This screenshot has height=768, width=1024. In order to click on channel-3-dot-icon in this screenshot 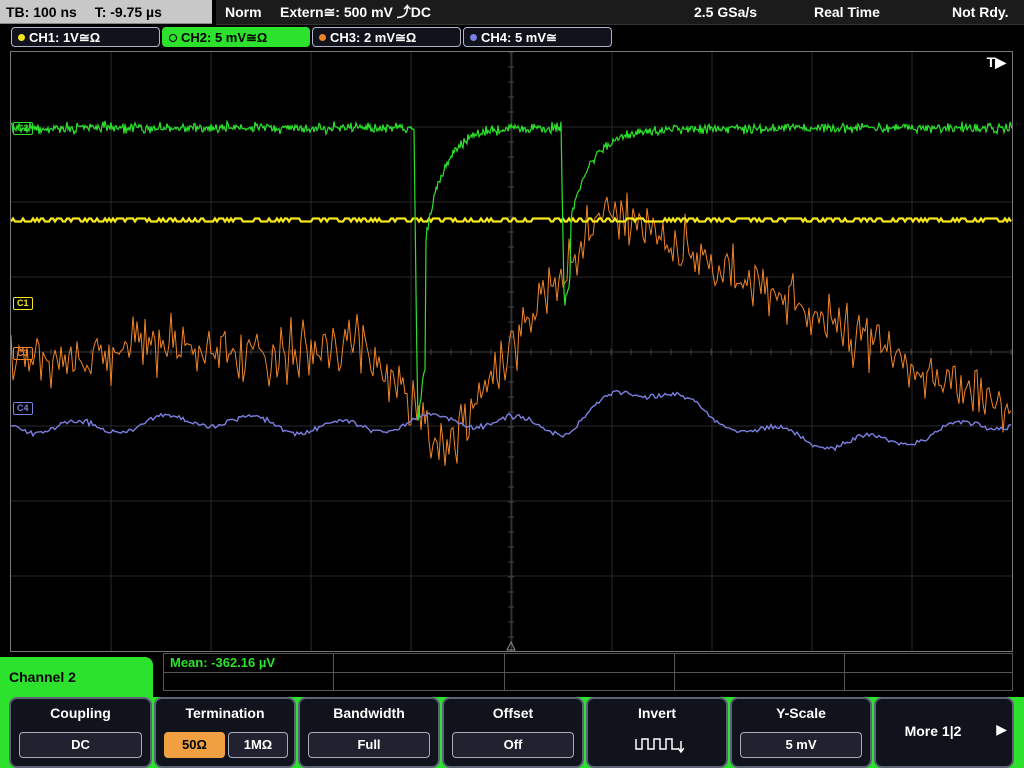, I will do `click(322, 38)`.